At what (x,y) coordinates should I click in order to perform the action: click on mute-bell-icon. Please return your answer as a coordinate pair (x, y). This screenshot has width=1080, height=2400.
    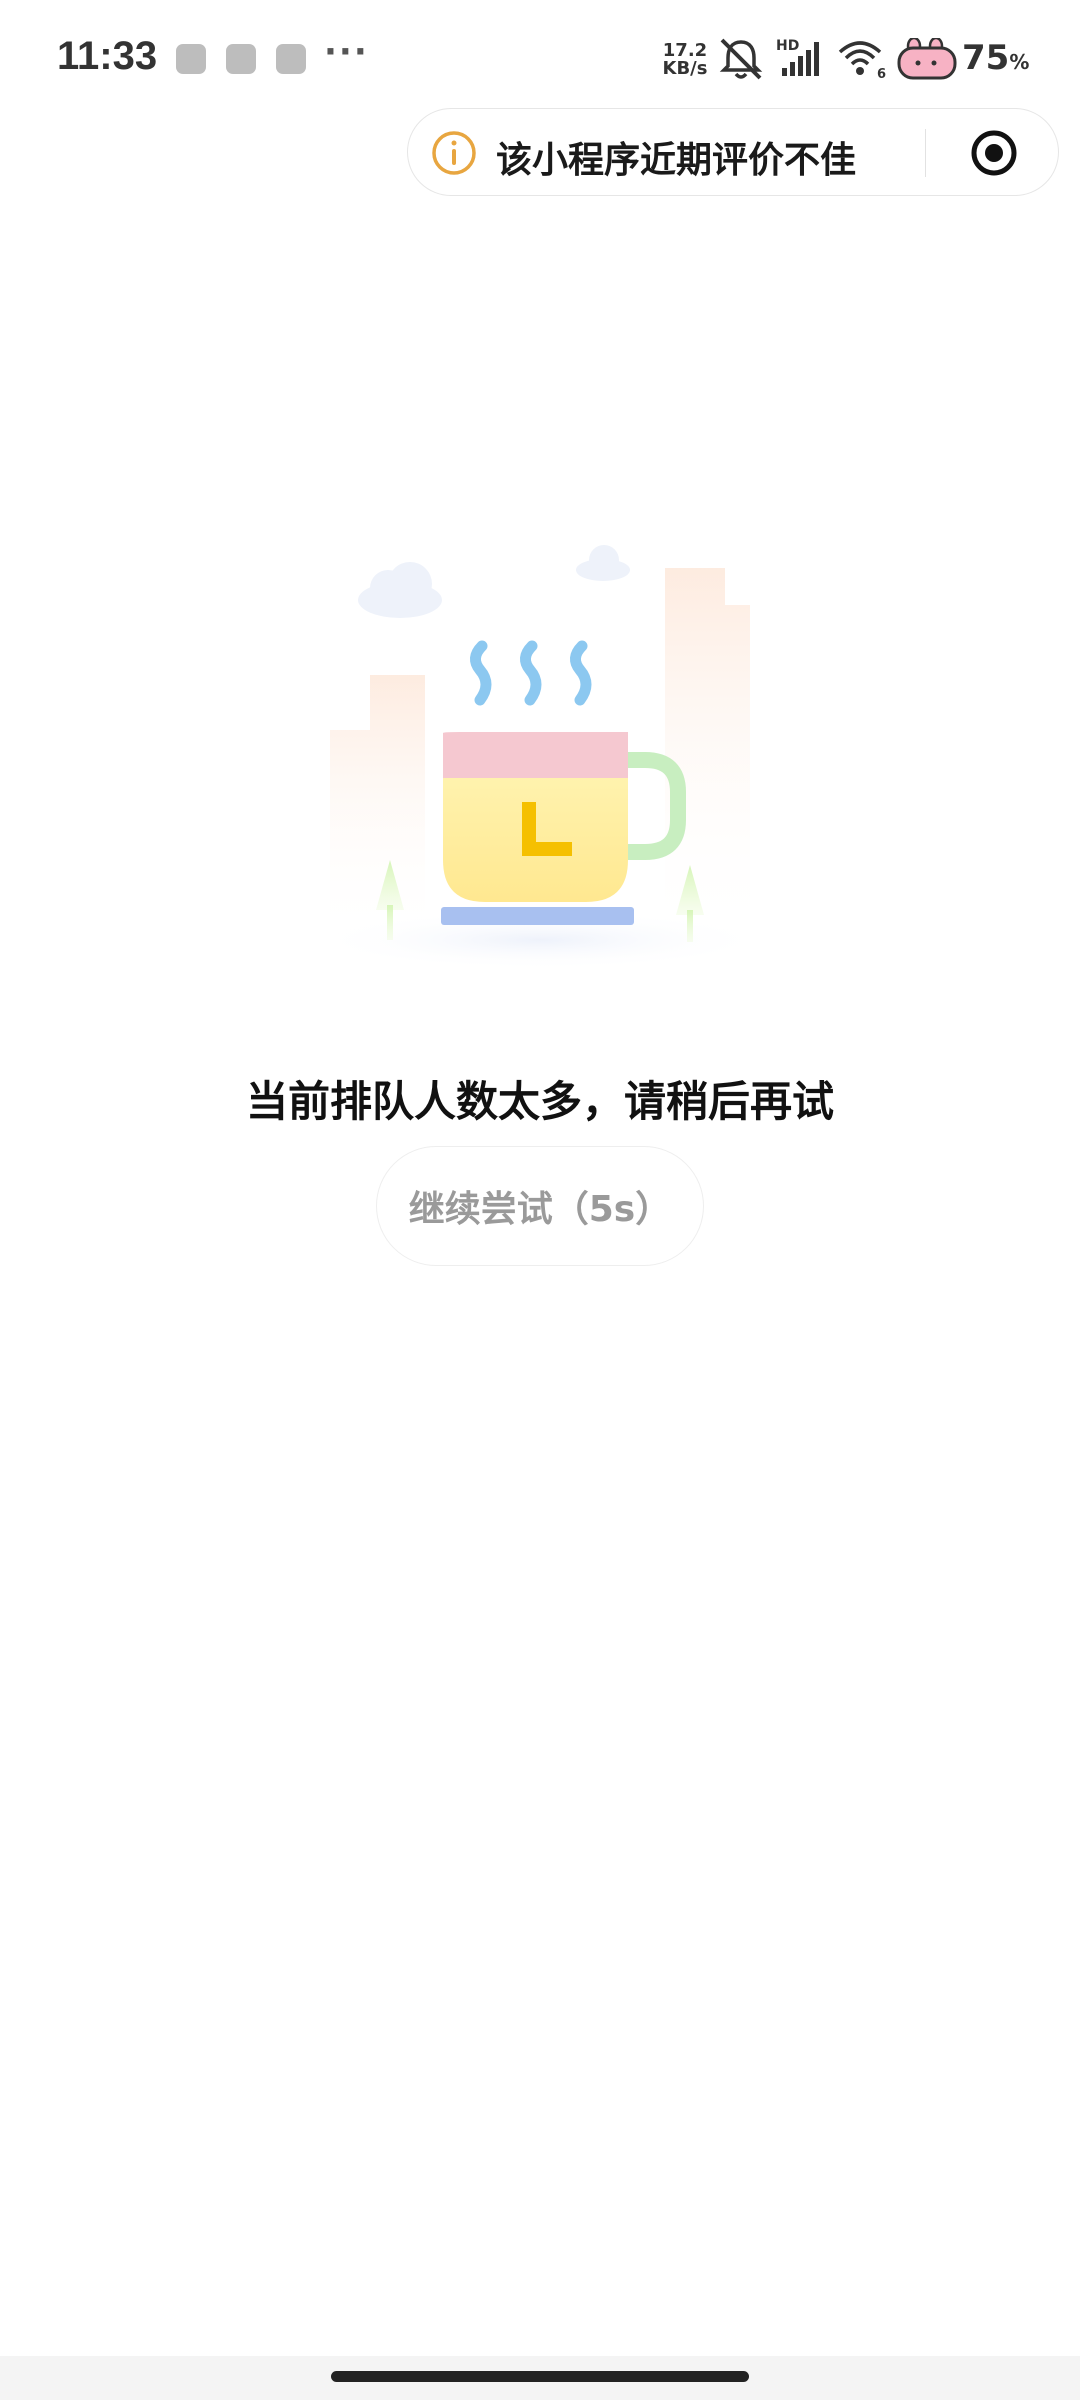
    Looking at the image, I should click on (741, 59).